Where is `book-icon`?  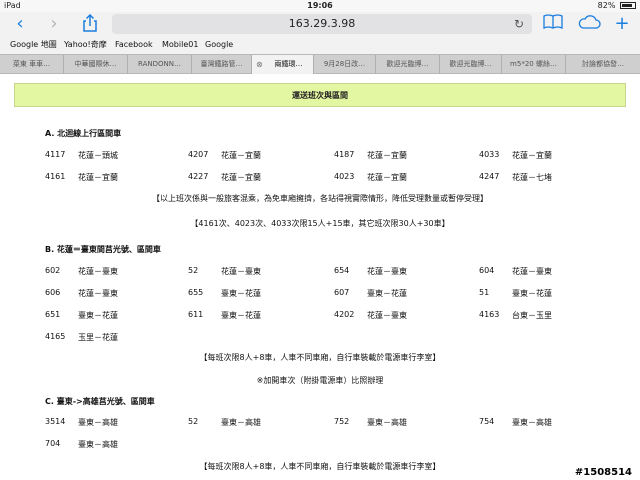 book-icon is located at coordinates (553, 24).